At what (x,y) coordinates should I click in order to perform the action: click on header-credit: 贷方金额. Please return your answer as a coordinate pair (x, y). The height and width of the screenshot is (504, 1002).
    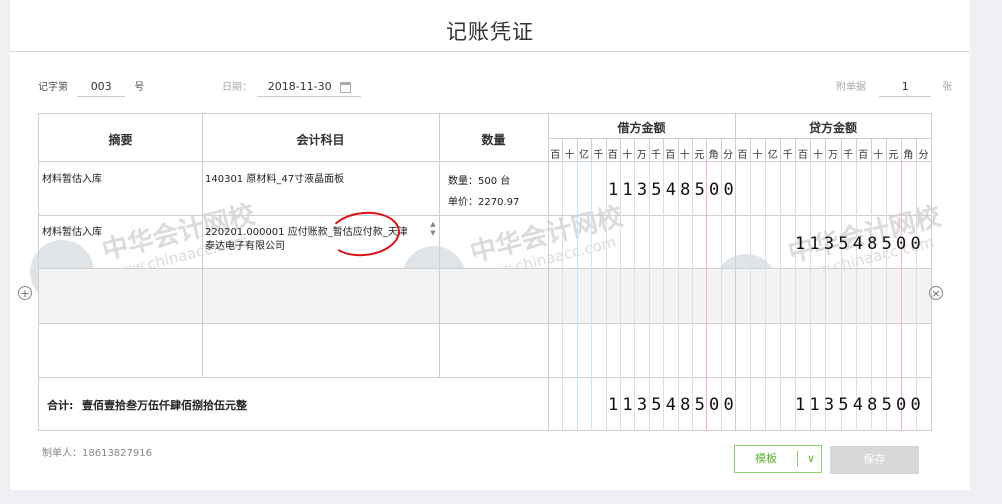
    Looking at the image, I should click on (832, 128).